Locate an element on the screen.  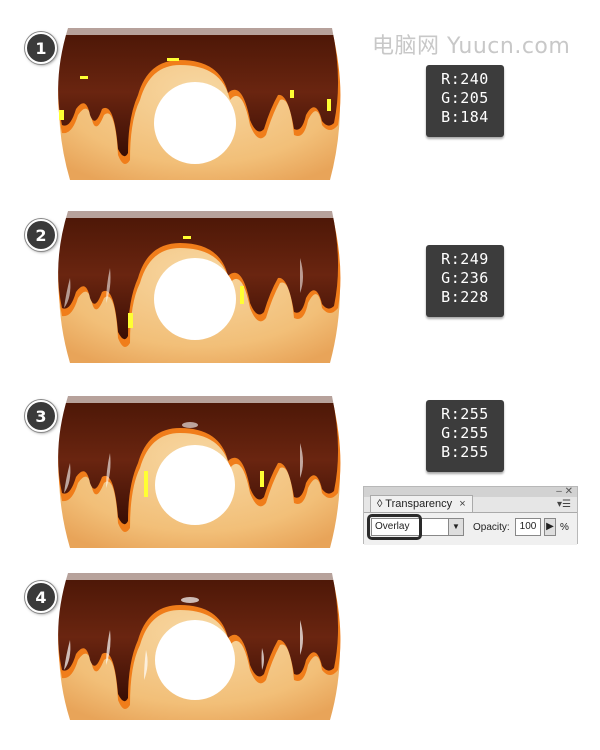
donut-step-2: 2 is located at coordinates (180, 298).